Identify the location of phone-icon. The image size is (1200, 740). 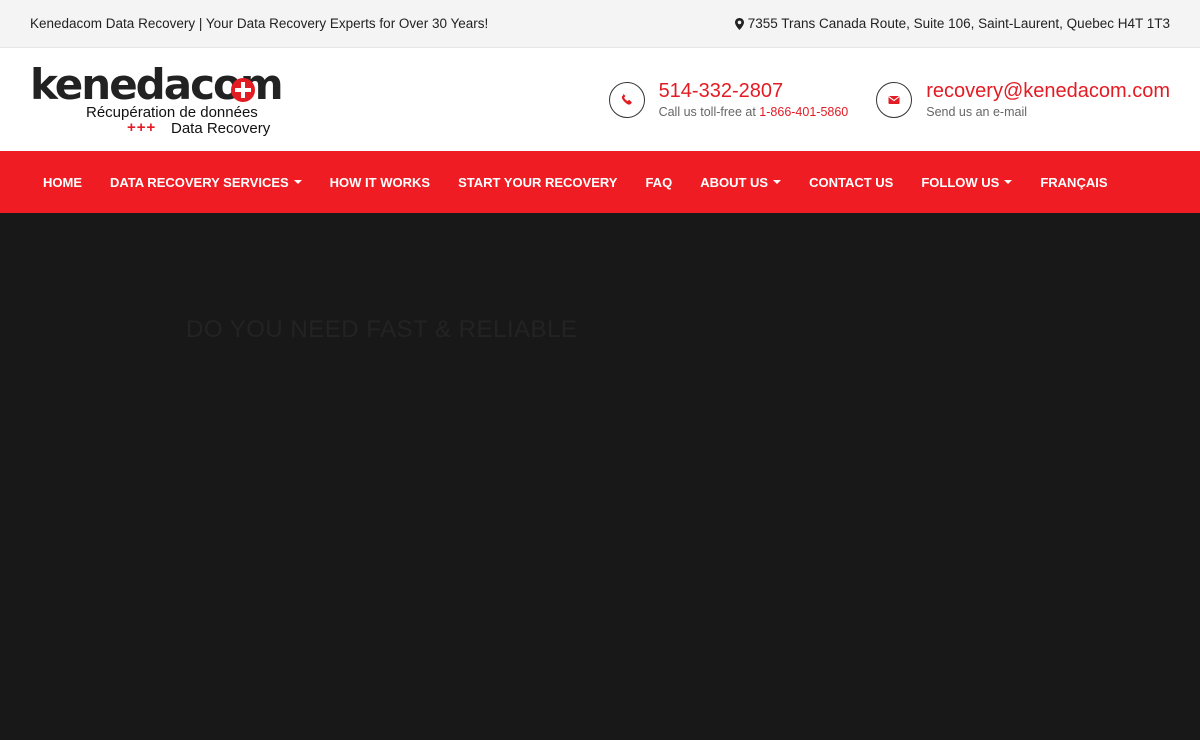
(626, 99).